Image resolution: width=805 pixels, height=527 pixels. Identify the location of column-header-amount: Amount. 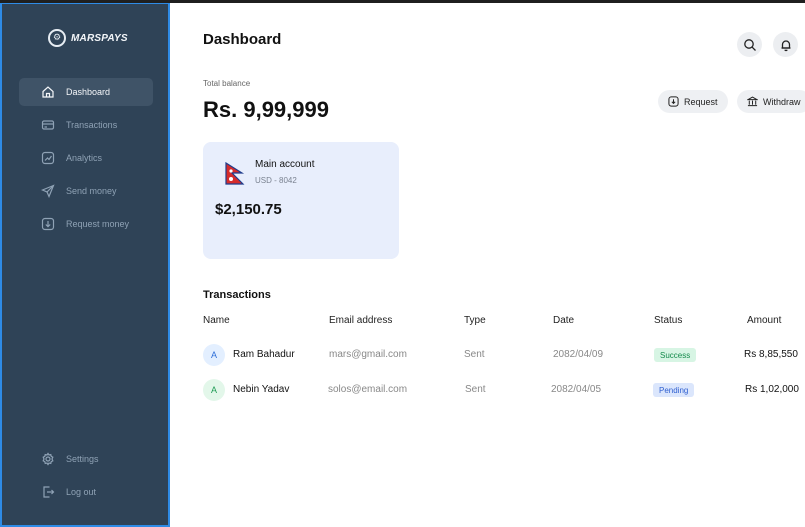
(764, 320).